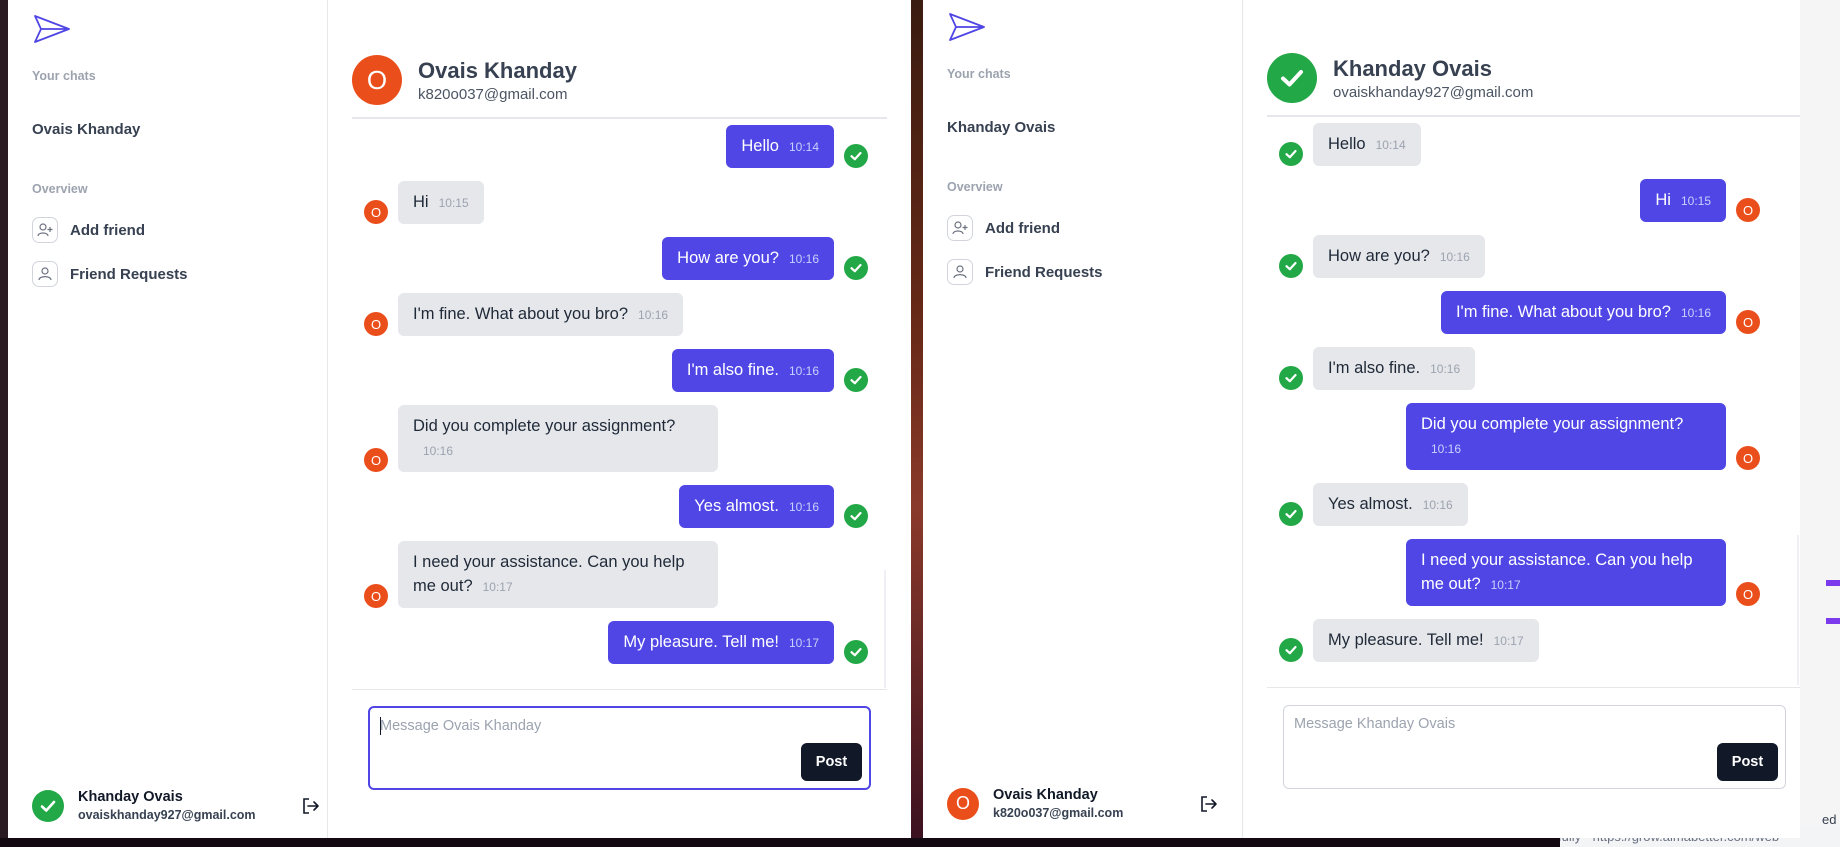 The width and height of the screenshot is (1840, 847). I want to click on chat-partner-avatar: O, so click(377, 80).